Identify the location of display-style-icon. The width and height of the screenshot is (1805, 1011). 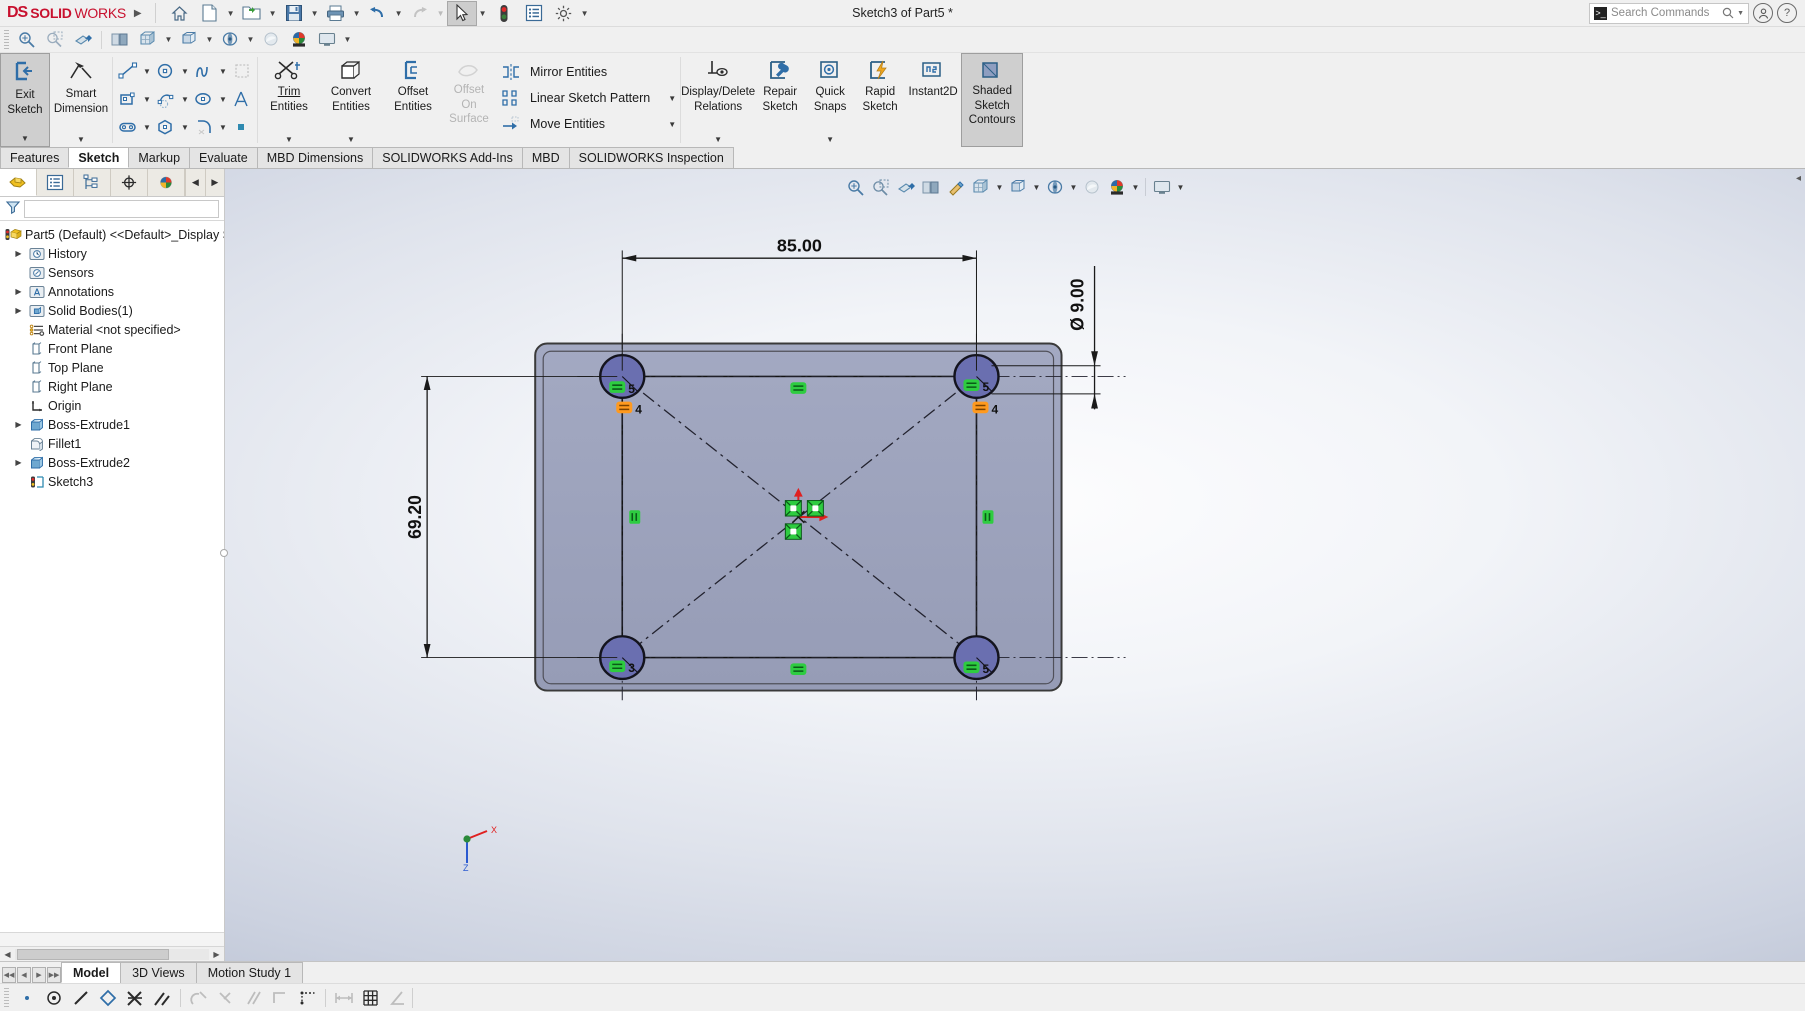
(148, 40).